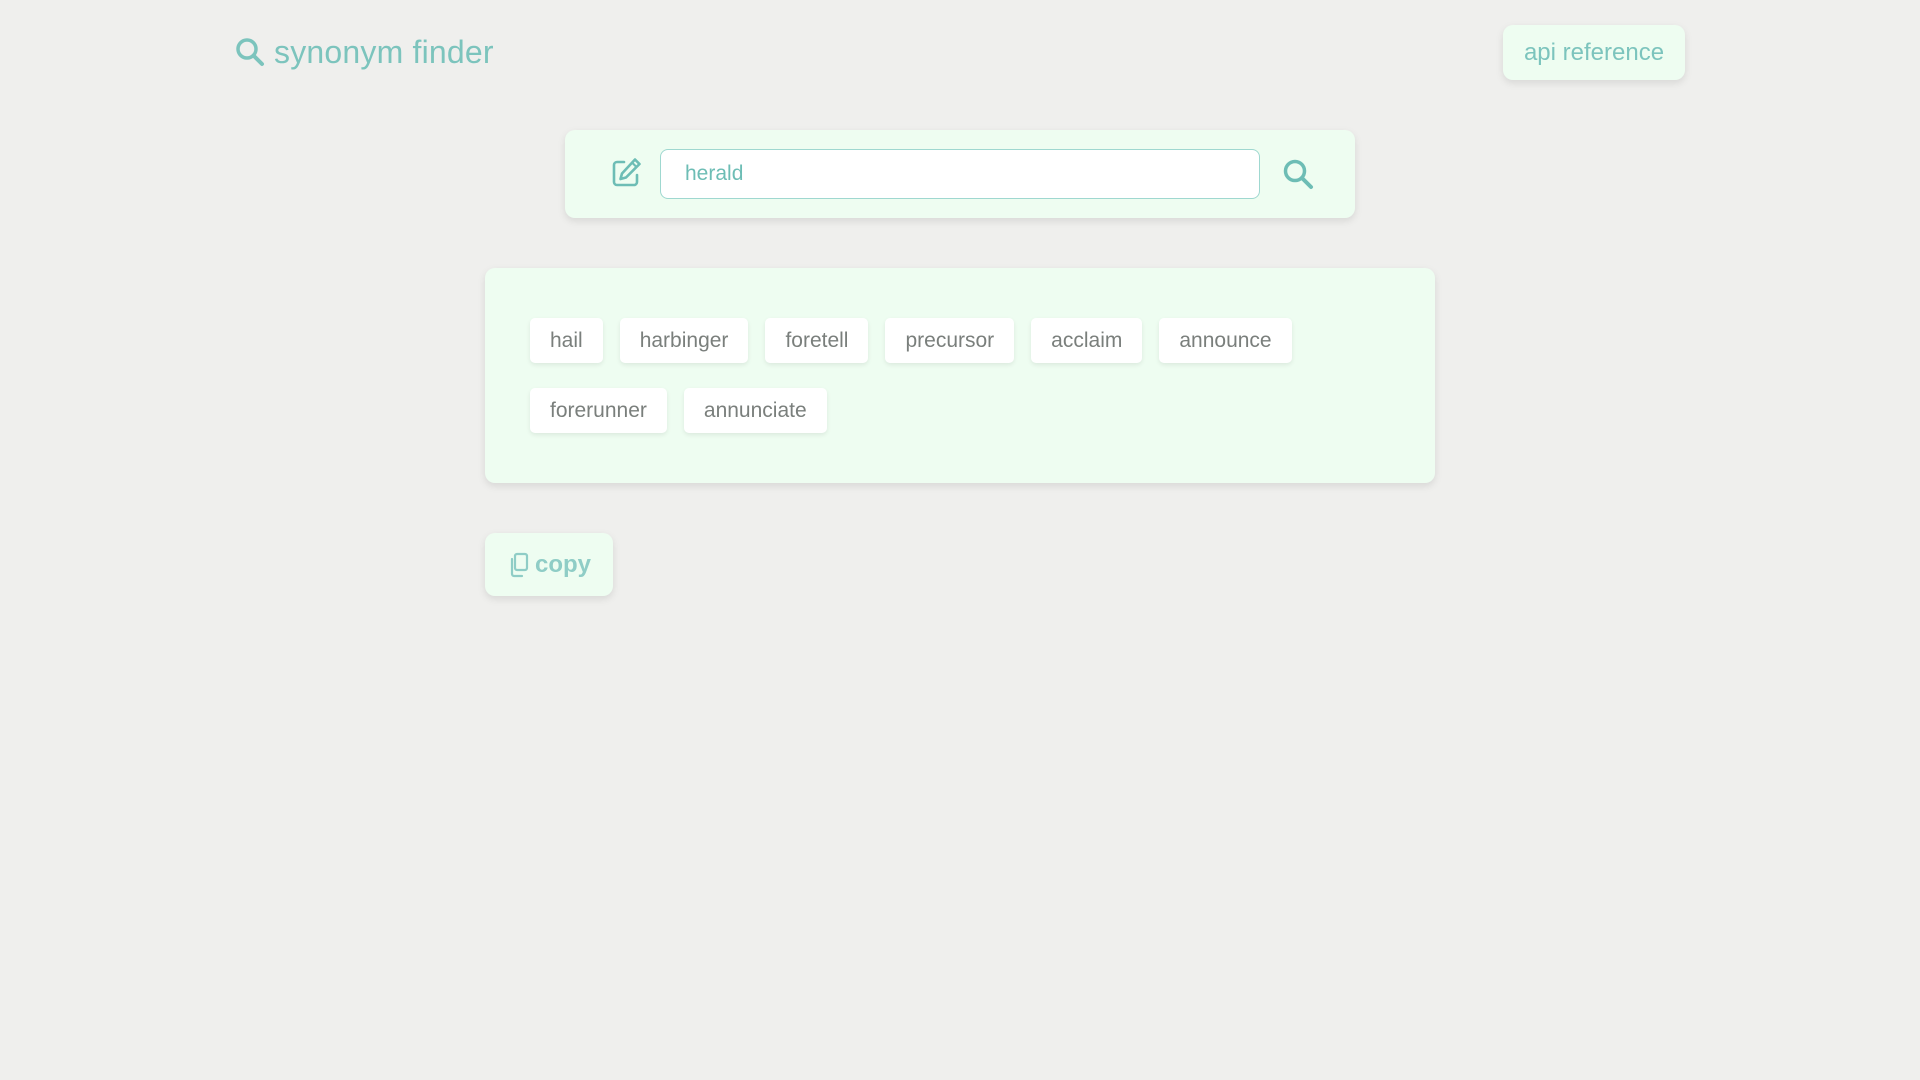 Image resolution: width=1920 pixels, height=1080 pixels. I want to click on copy-button: copy, so click(549, 564).